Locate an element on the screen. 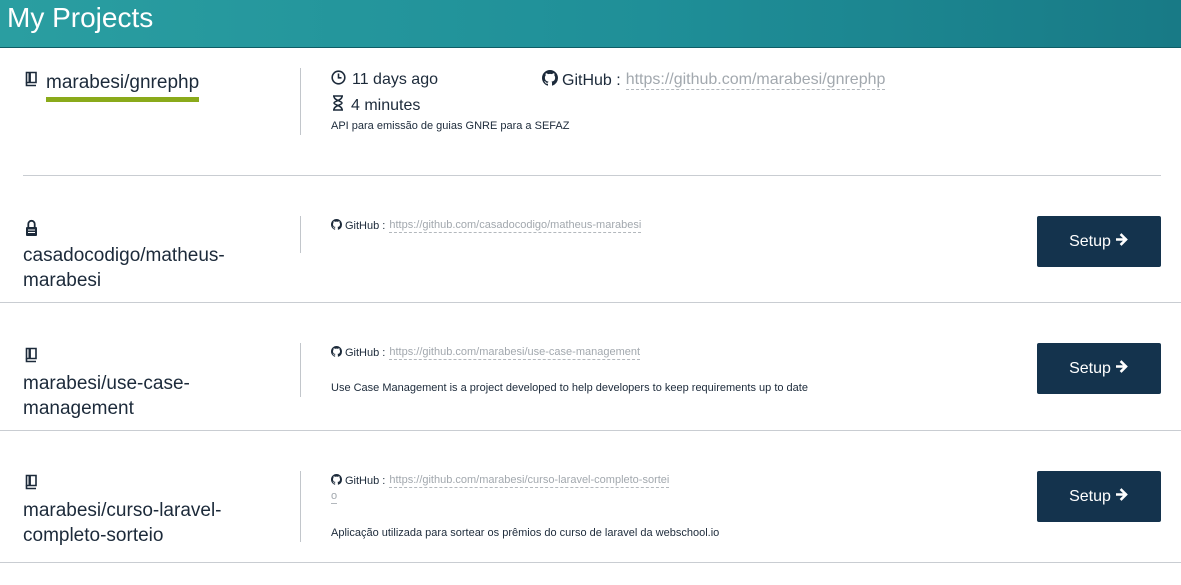 The width and height of the screenshot is (1181, 585). project-name-line: completo-sorteio is located at coordinates (93, 535).